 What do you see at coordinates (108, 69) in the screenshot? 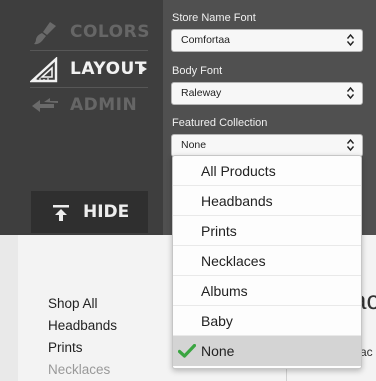
I see `nav-item-label: LAYOUT` at bounding box center [108, 69].